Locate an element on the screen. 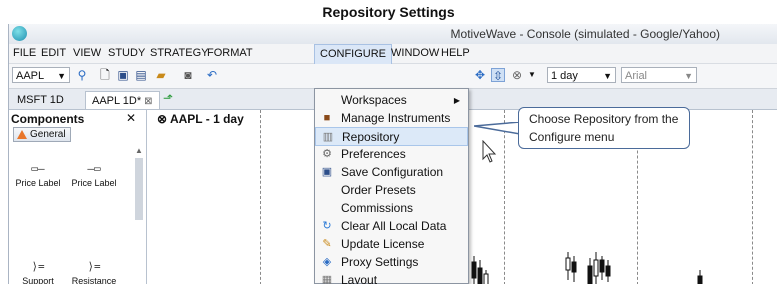  briefcase-icon: ■ is located at coordinates (327, 118).